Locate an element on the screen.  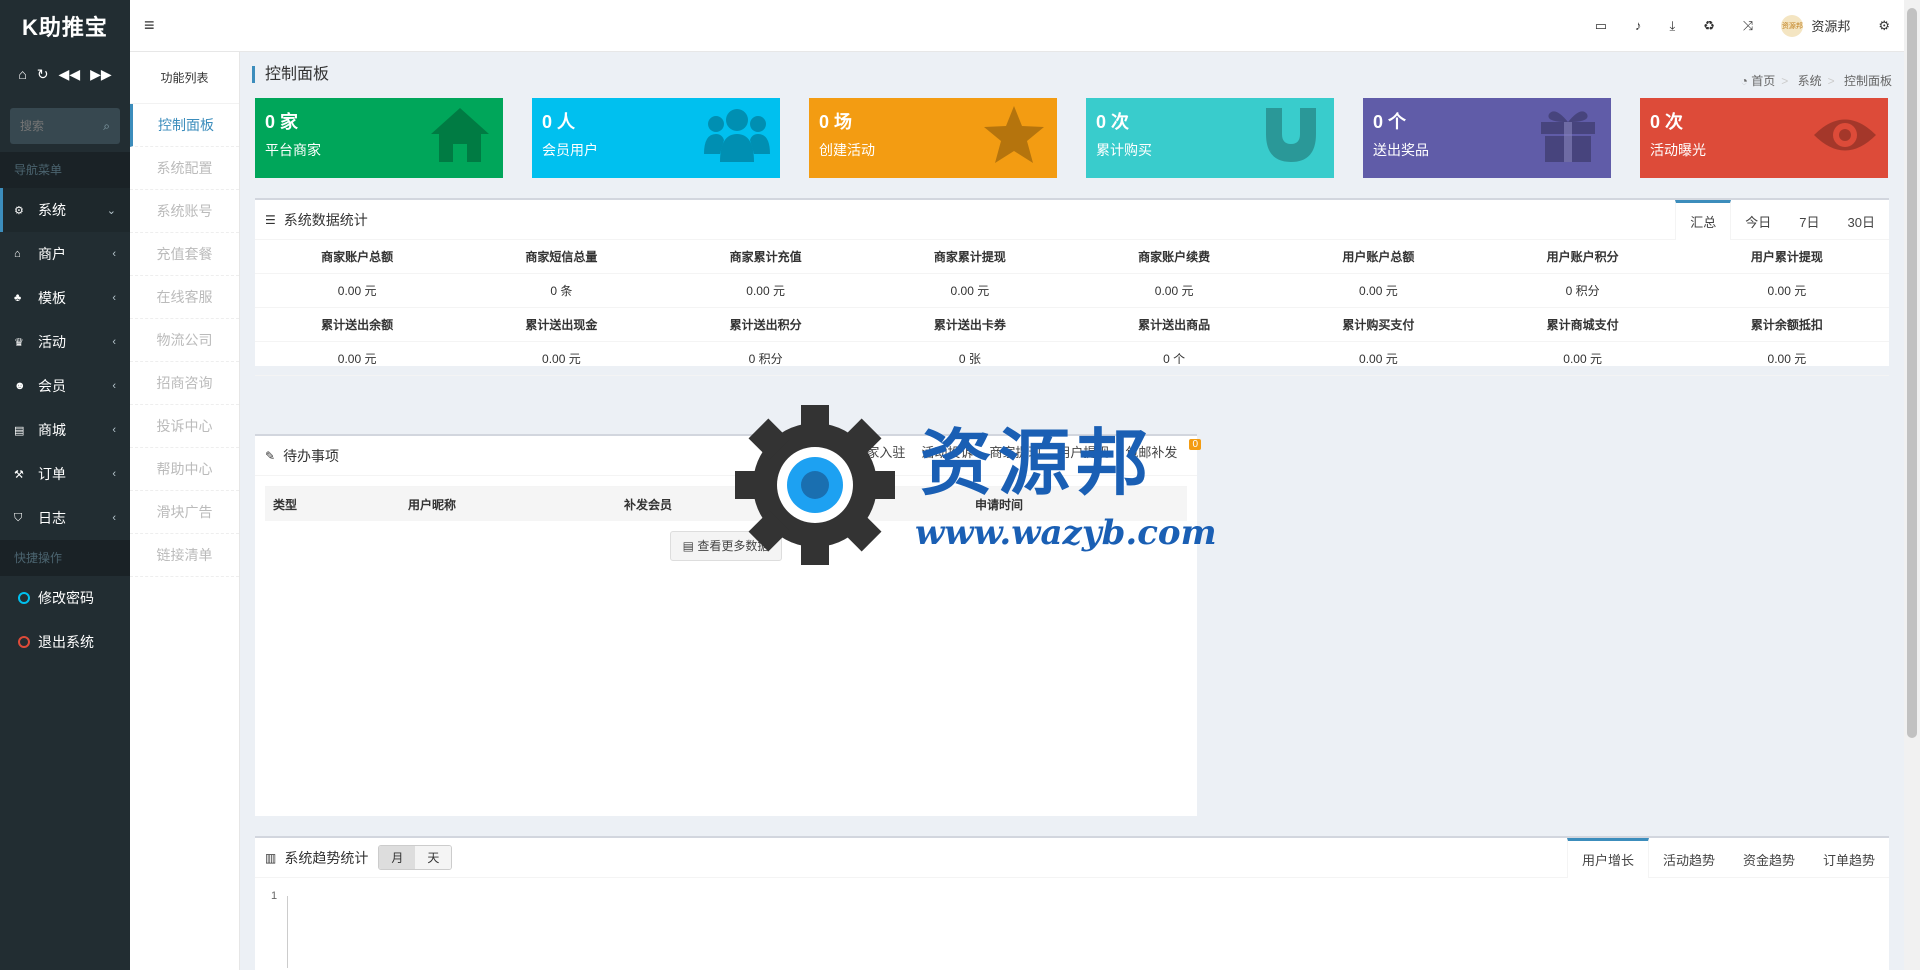
logout-link: 退出系统 is located at coordinates (65, 642).